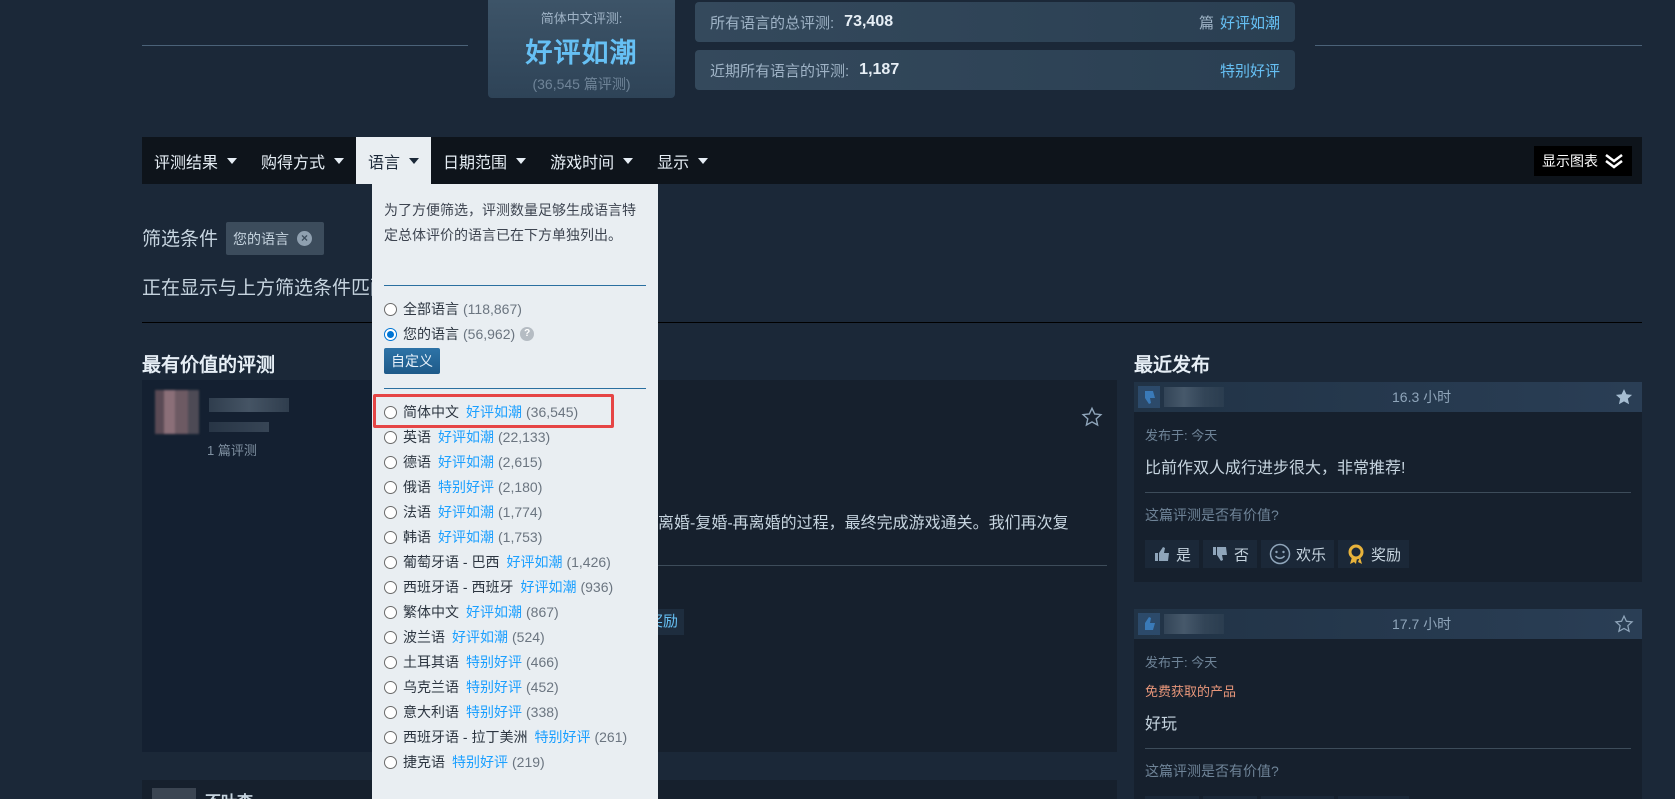 The height and width of the screenshot is (799, 1675). I want to click on recent-reviews-bar: 近期所有语言的评测: 1,187 特别好评, so click(995, 70).